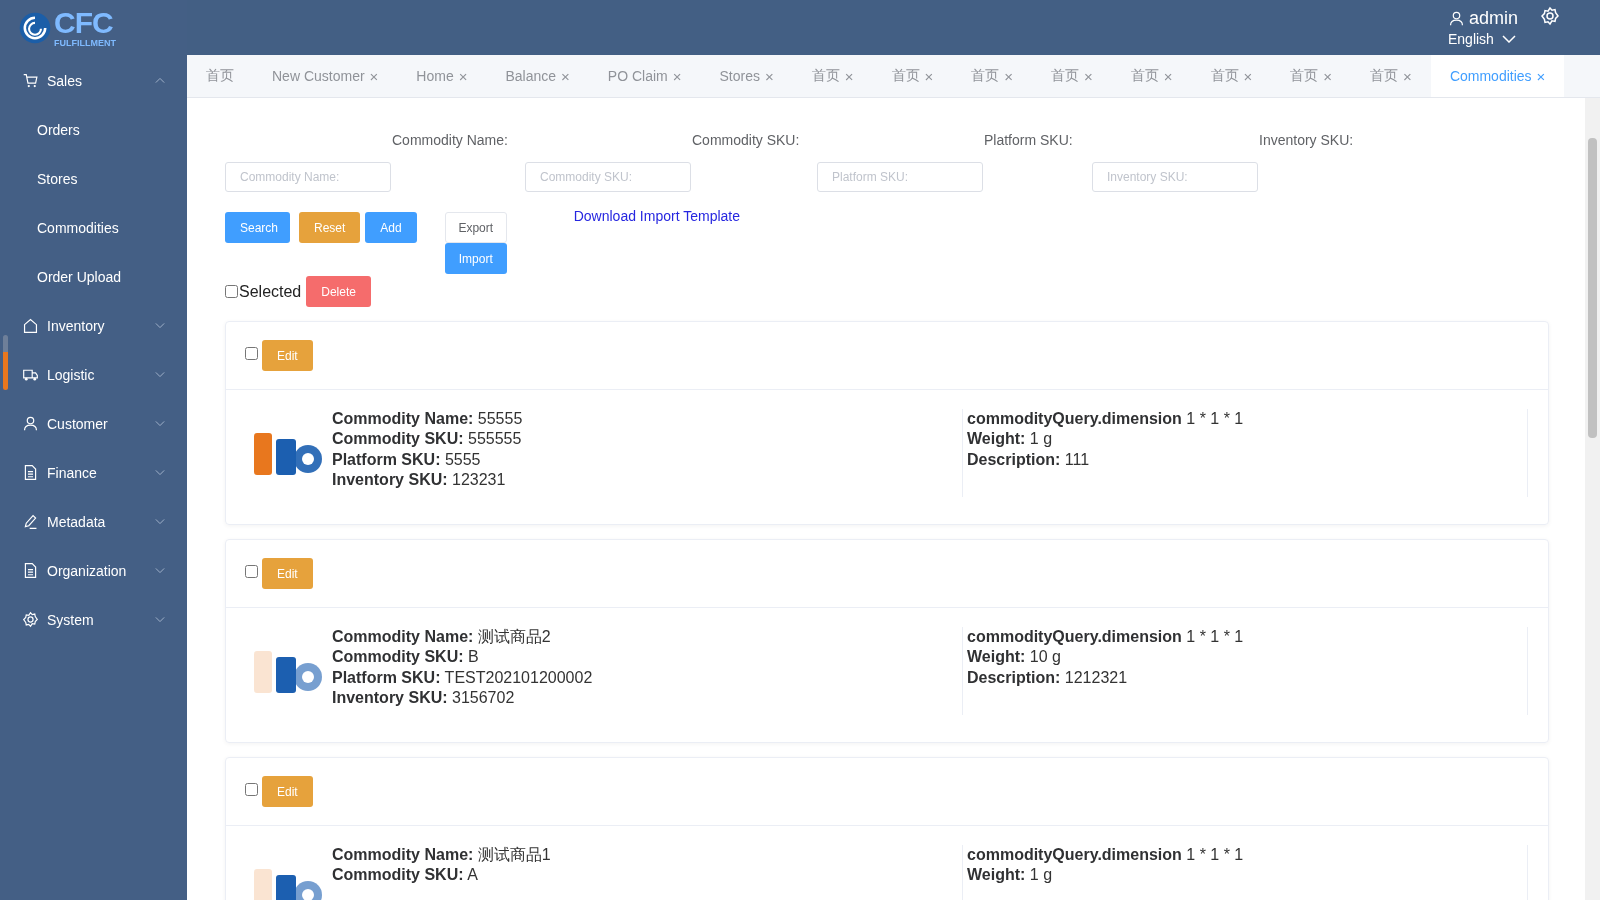 Image resolution: width=1600 pixels, height=900 pixels. I want to click on filter-input: Commodity Name:, so click(308, 177).